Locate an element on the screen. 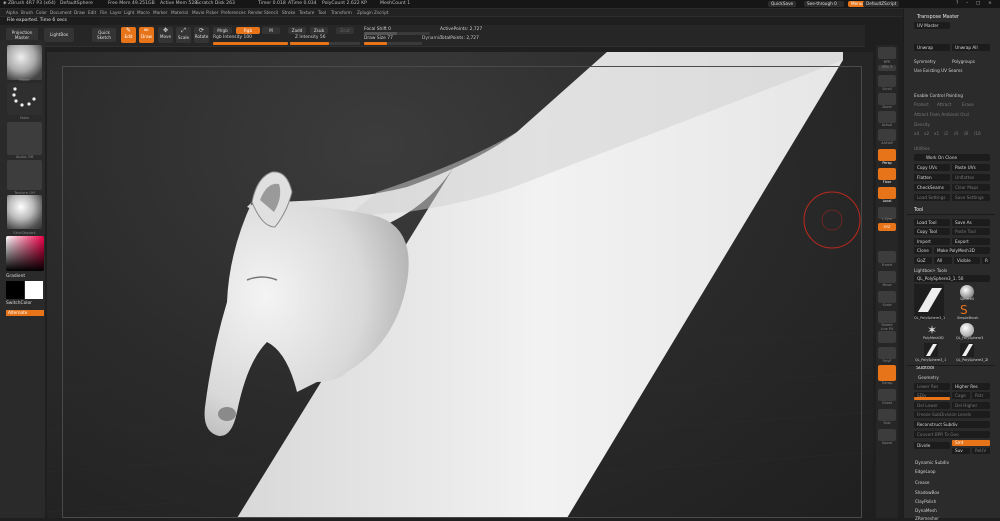 The height and width of the screenshot is (521, 1000). alpha-thumbnail is located at coordinates (24, 138).